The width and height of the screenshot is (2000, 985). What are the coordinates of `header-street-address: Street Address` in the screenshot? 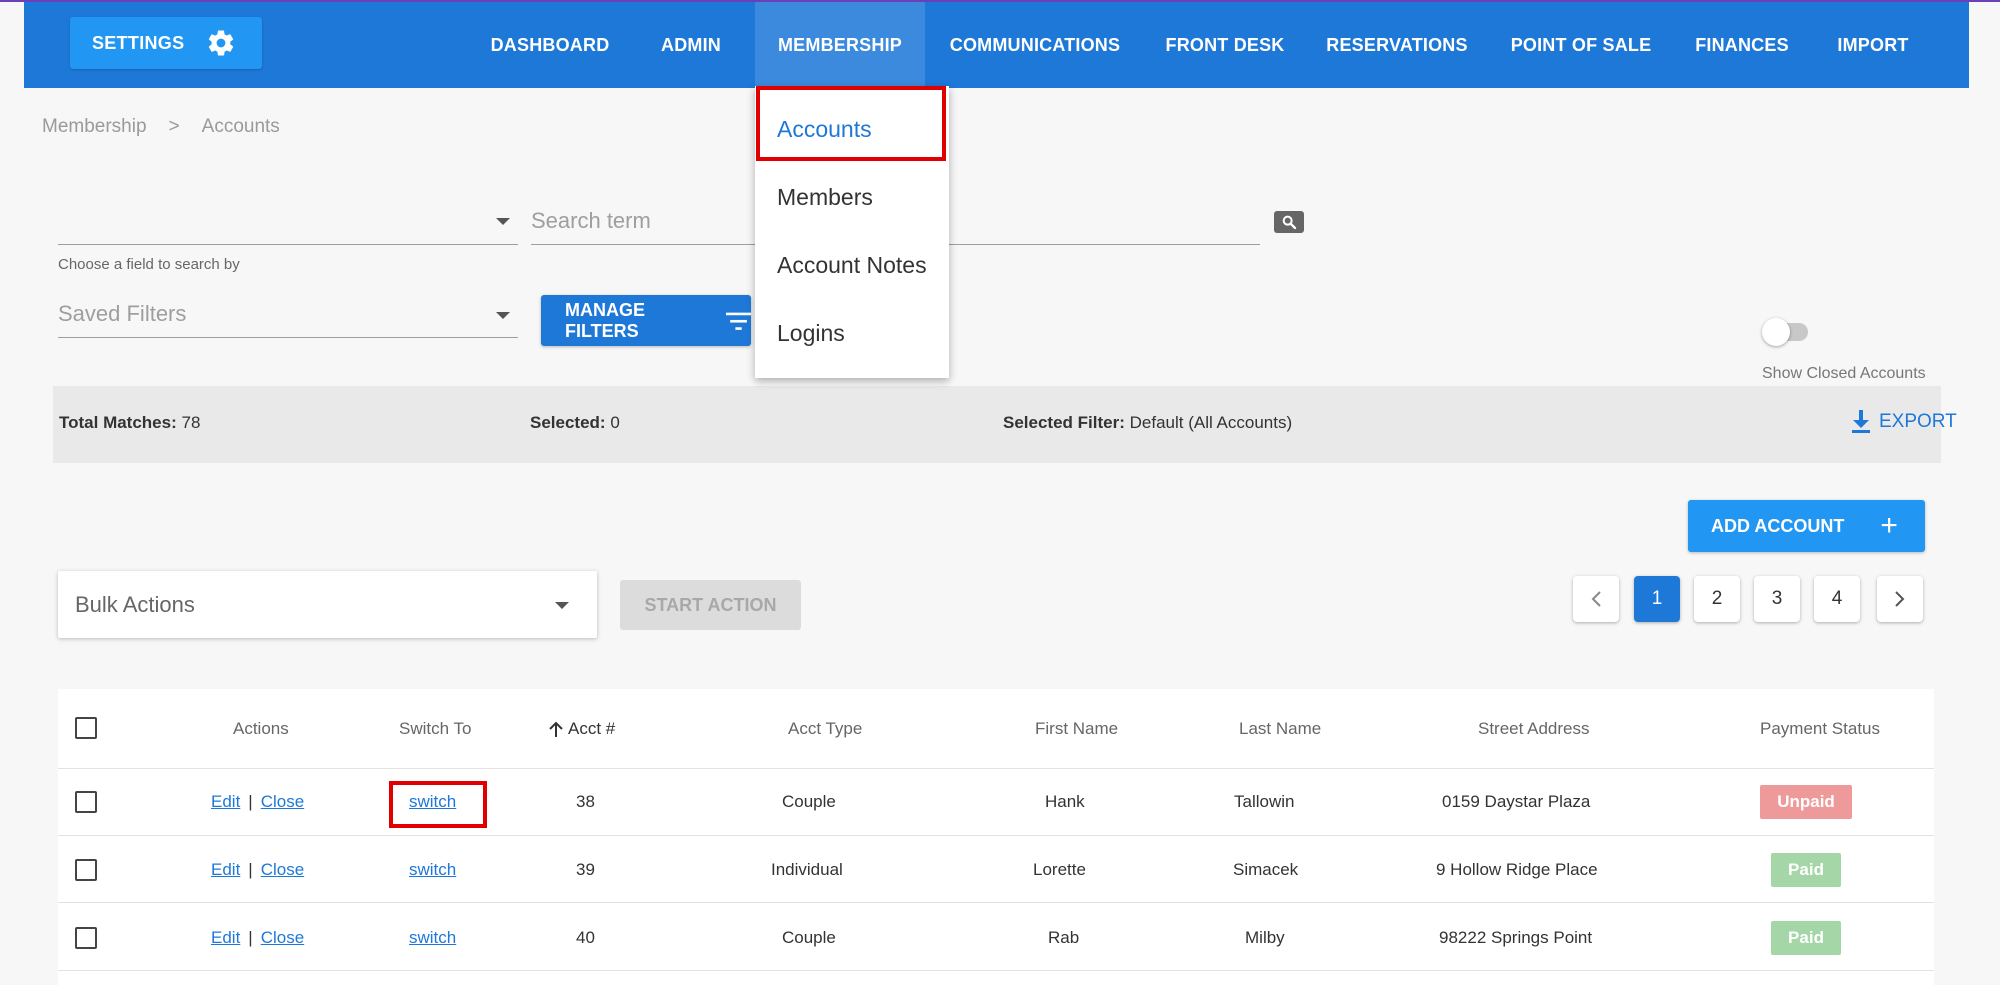 It's located at (1534, 728).